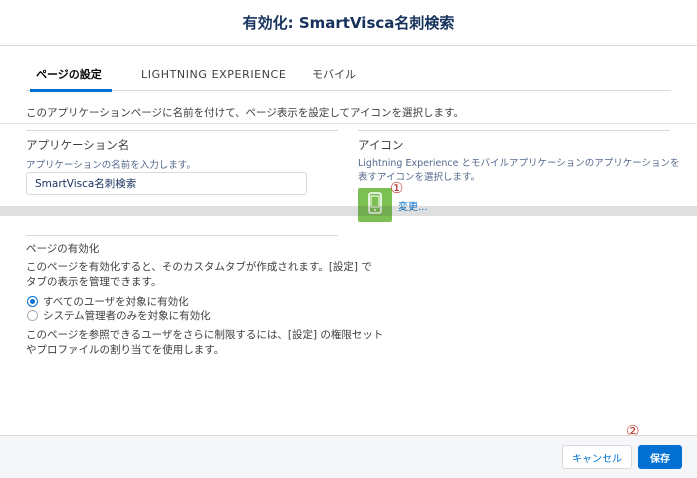  Describe the element at coordinates (199, 267) in the screenshot. I see `activation-para-1-line-1: このページを有効化すると、そのカスタムタブが作成されます。[設定] で` at that location.